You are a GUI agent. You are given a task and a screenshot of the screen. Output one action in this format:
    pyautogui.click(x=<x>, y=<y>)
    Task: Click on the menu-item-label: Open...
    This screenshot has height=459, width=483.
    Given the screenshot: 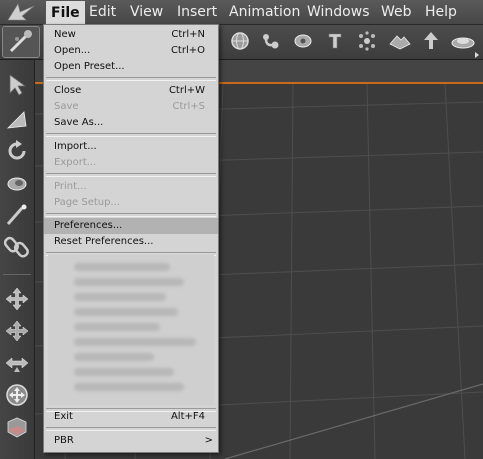 What is the action you would take?
    pyautogui.click(x=72, y=50)
    